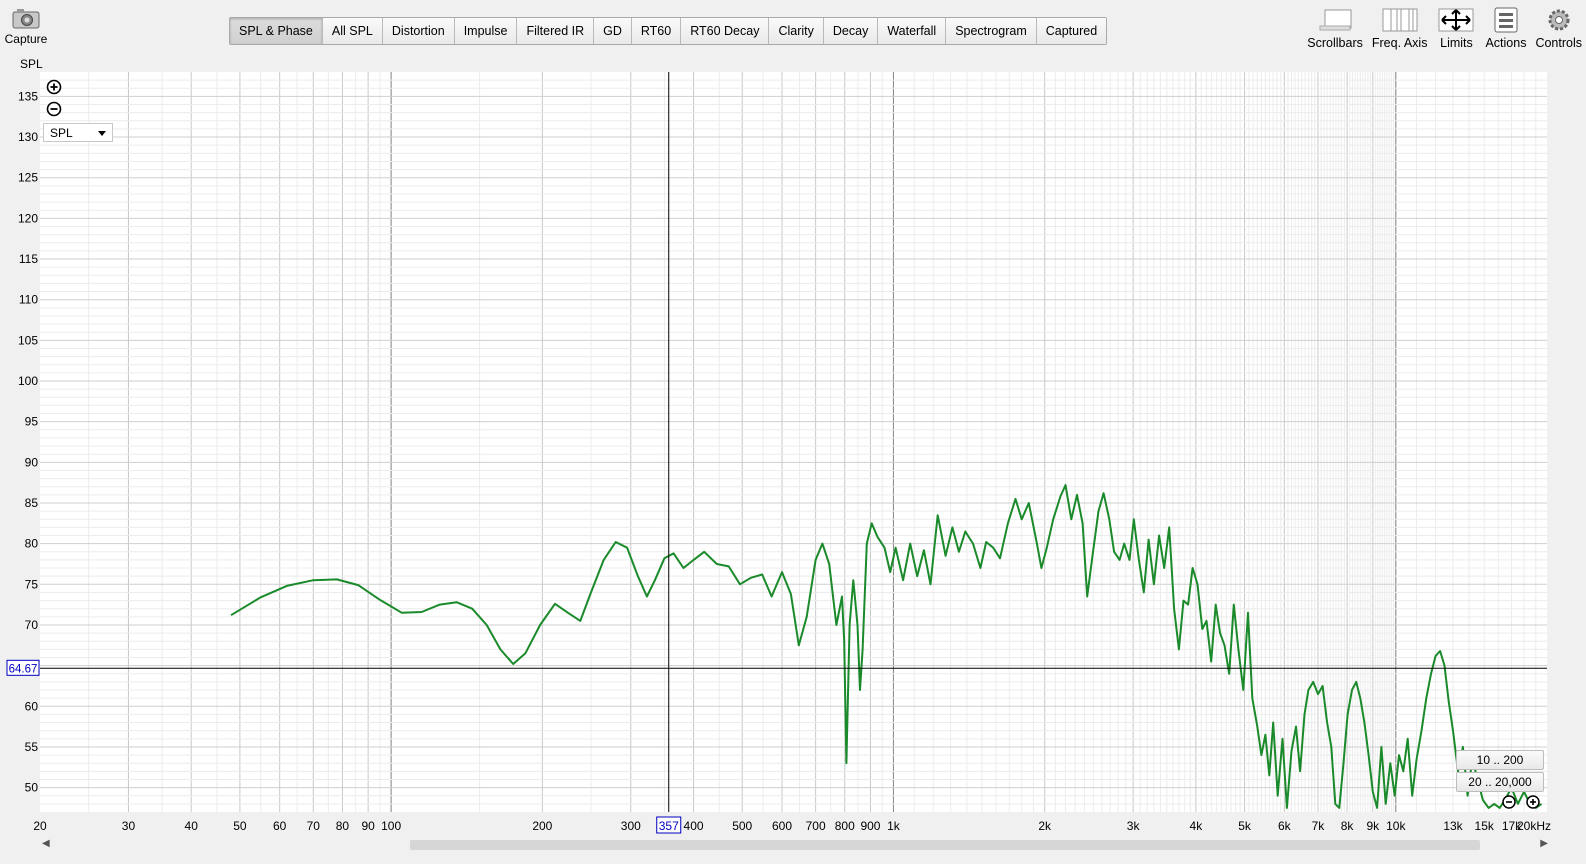 This screenshot has width=1586, height=864. What do you see at coordinates (28, 96) in the screenshot?
I see `y-tick-label: 135` at bounding box center [28, 96].